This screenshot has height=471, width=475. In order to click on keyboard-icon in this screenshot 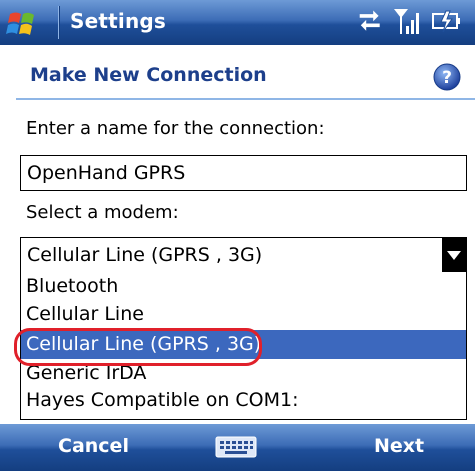, I will do `click(236, 447)`.